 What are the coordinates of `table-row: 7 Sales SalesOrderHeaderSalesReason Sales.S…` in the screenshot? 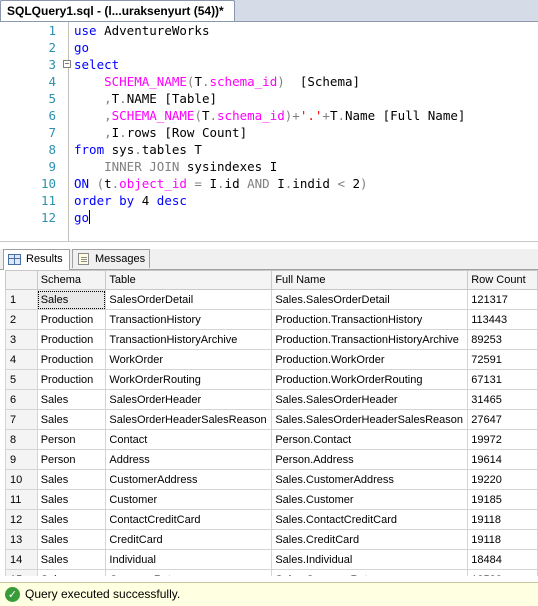 It's located at (271, 419).